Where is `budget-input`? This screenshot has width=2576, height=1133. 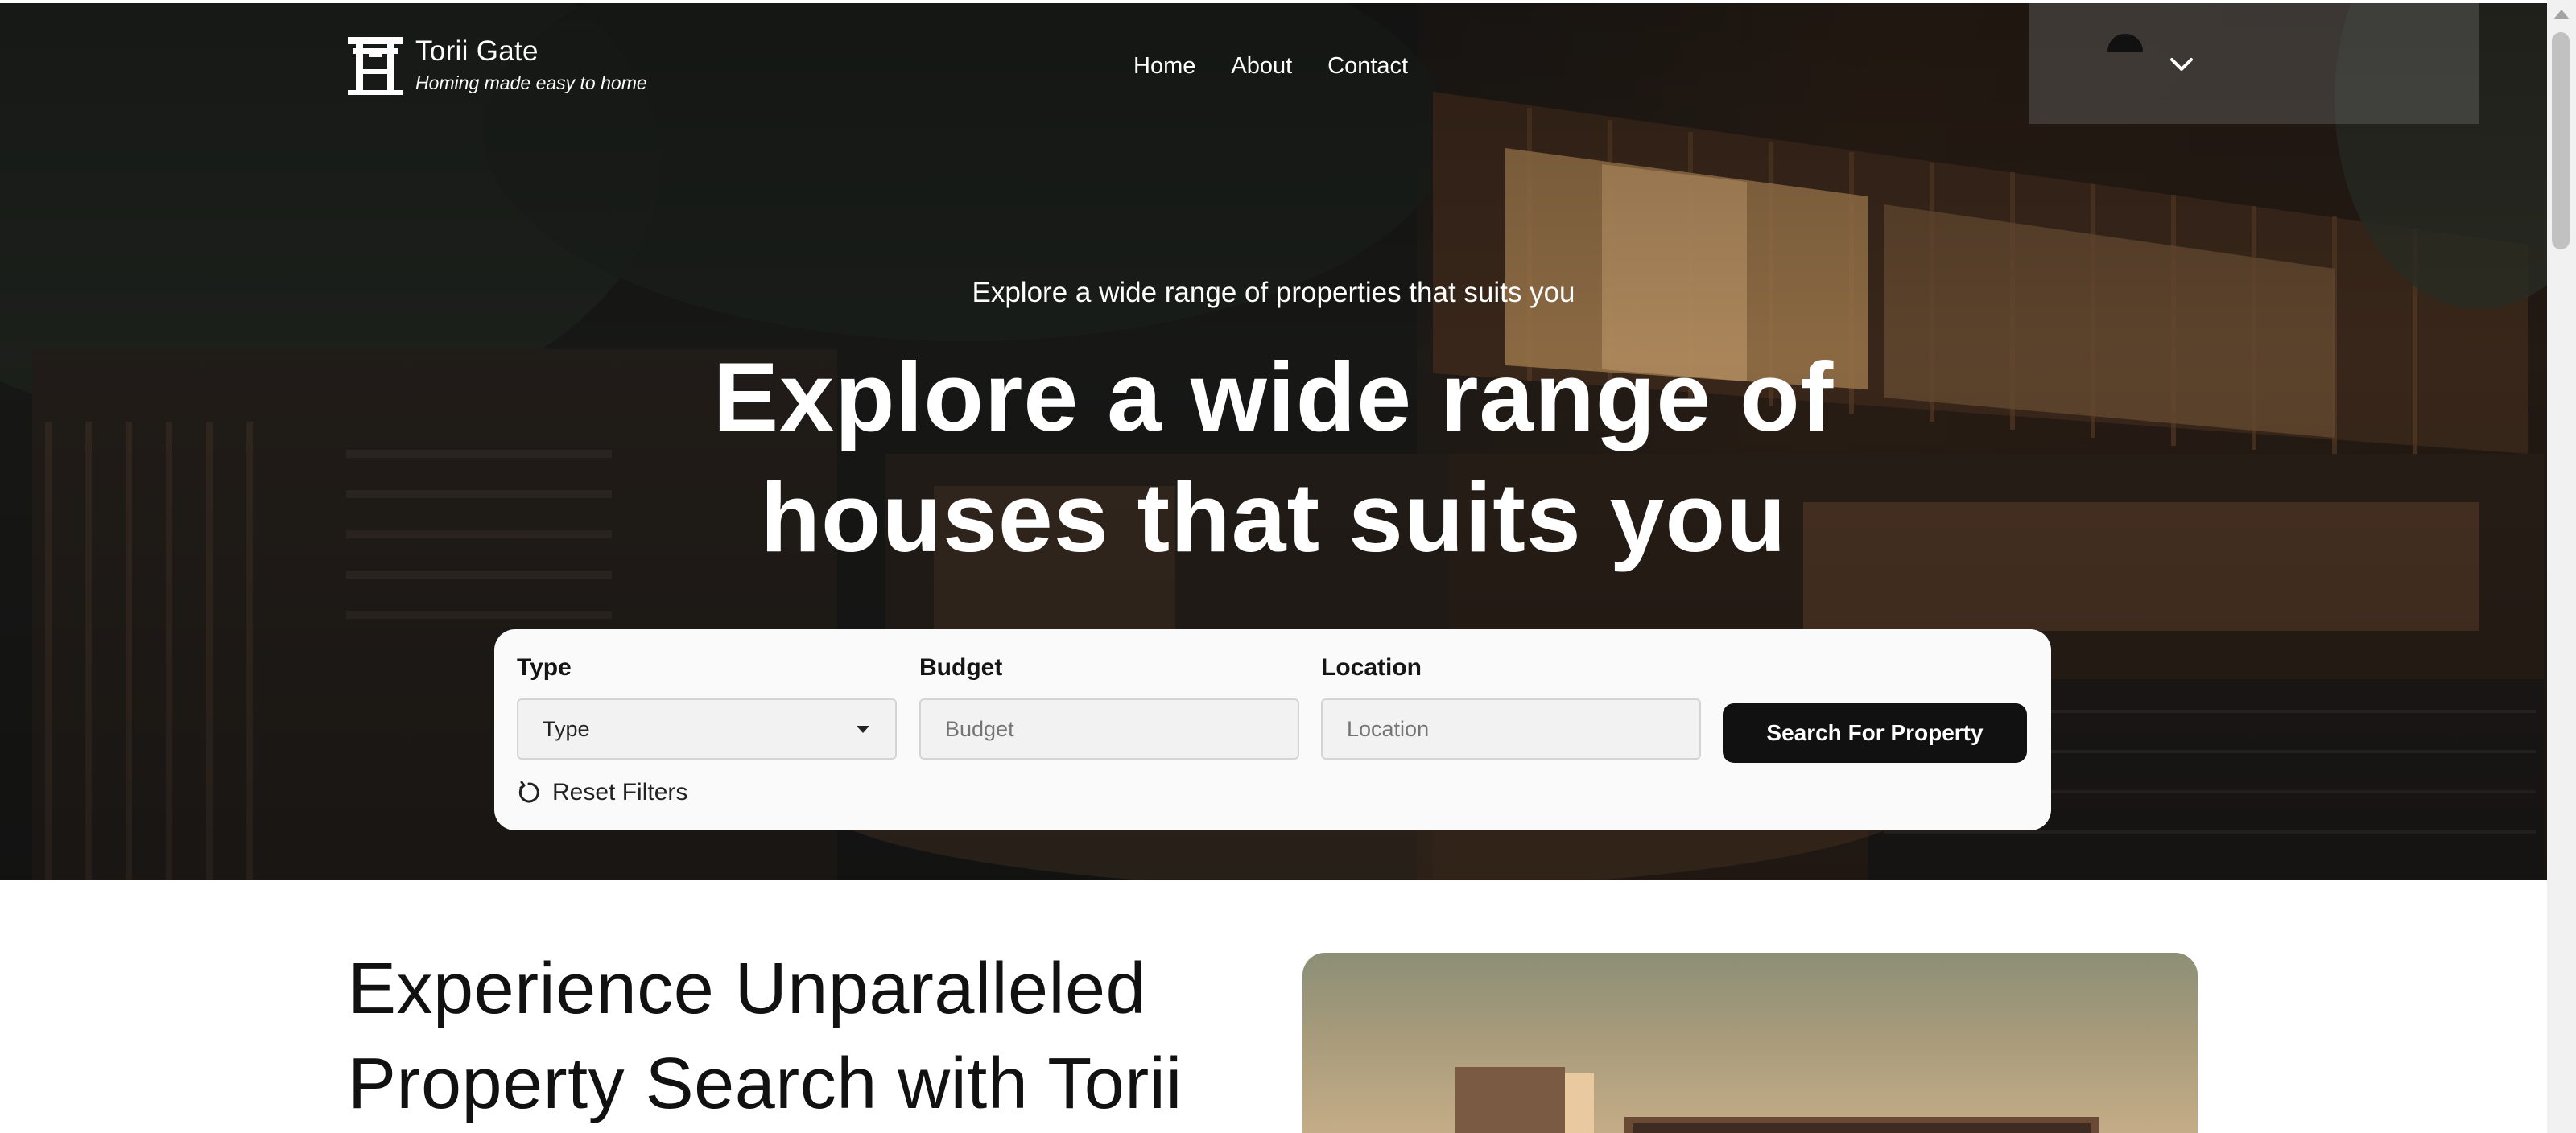 budget-input is located at coordinates (1109, 729).